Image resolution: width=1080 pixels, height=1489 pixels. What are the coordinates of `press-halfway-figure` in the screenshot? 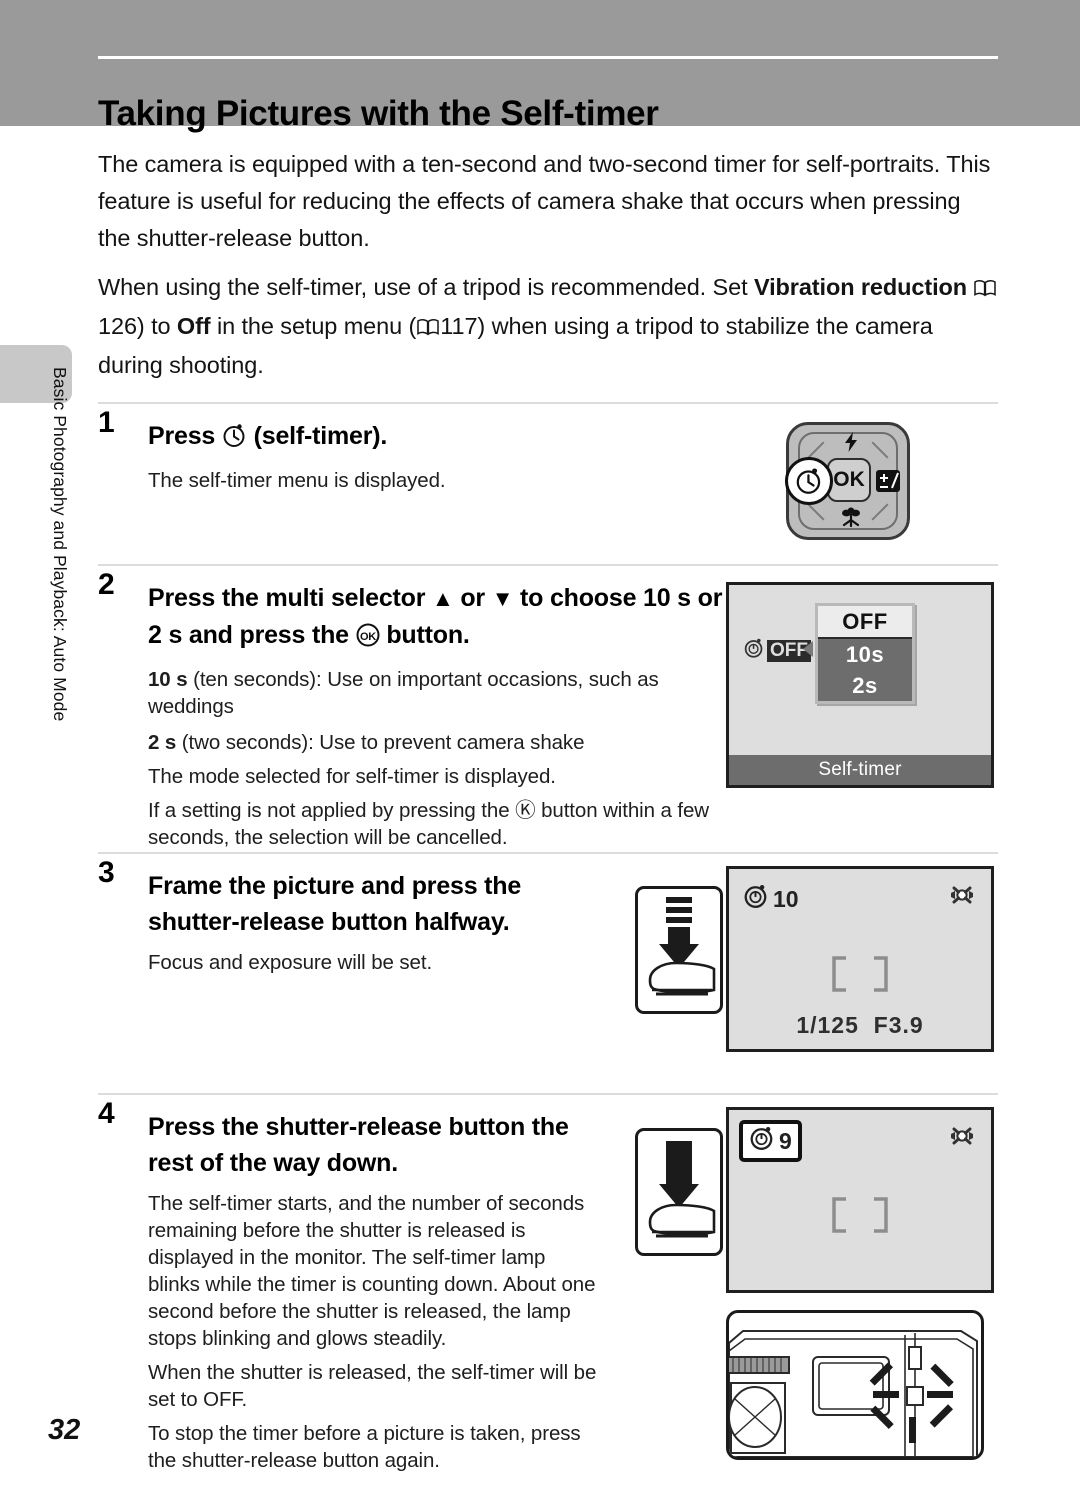 It's located at (679, 950).